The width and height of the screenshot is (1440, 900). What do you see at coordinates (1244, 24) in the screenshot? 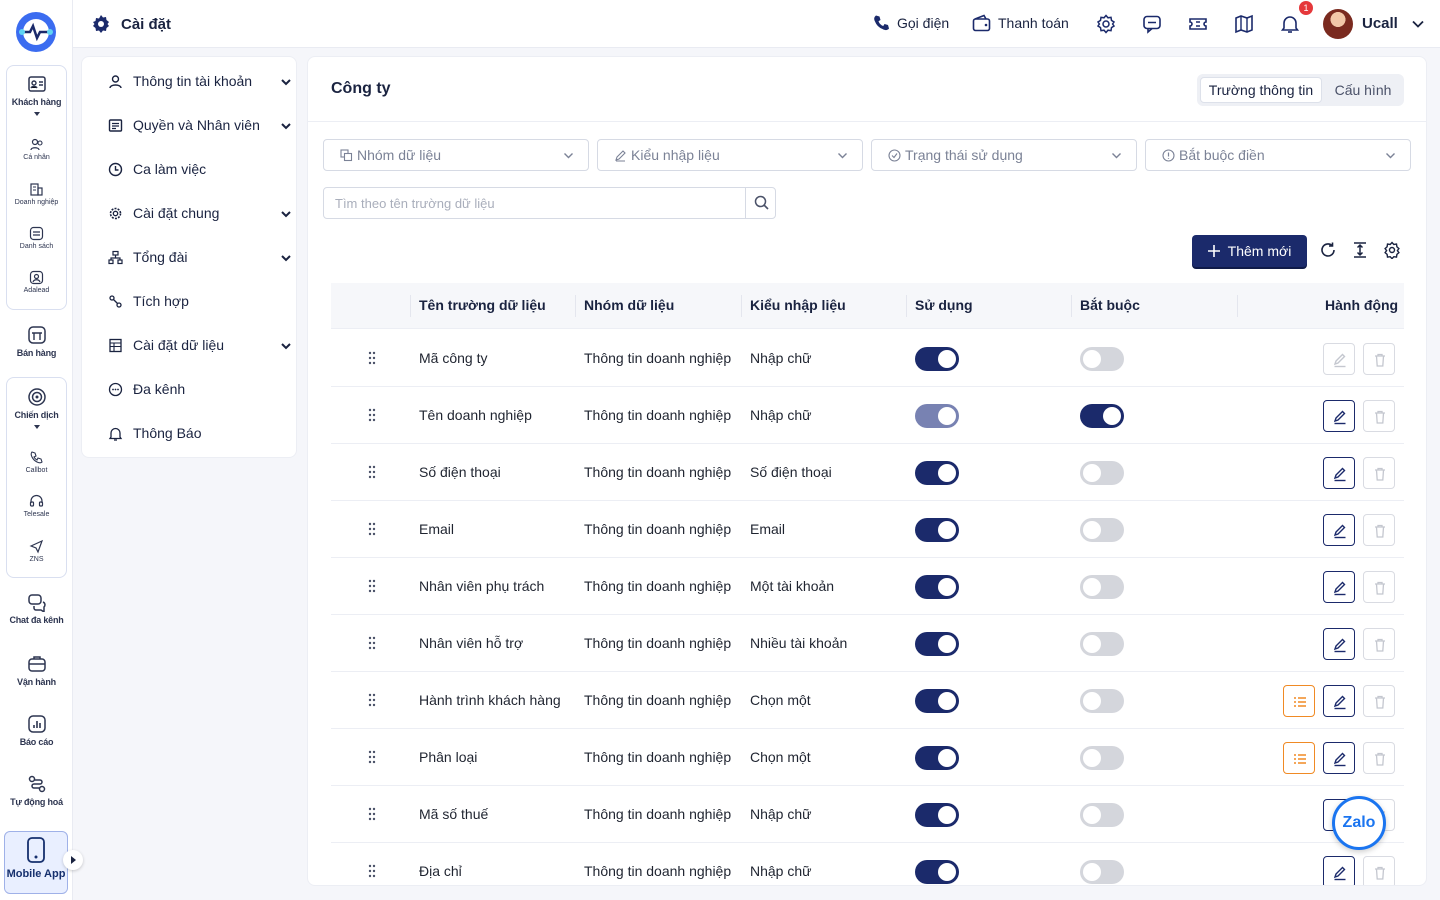
I see `guide-book-icon` at bounding box center [1244, 24].